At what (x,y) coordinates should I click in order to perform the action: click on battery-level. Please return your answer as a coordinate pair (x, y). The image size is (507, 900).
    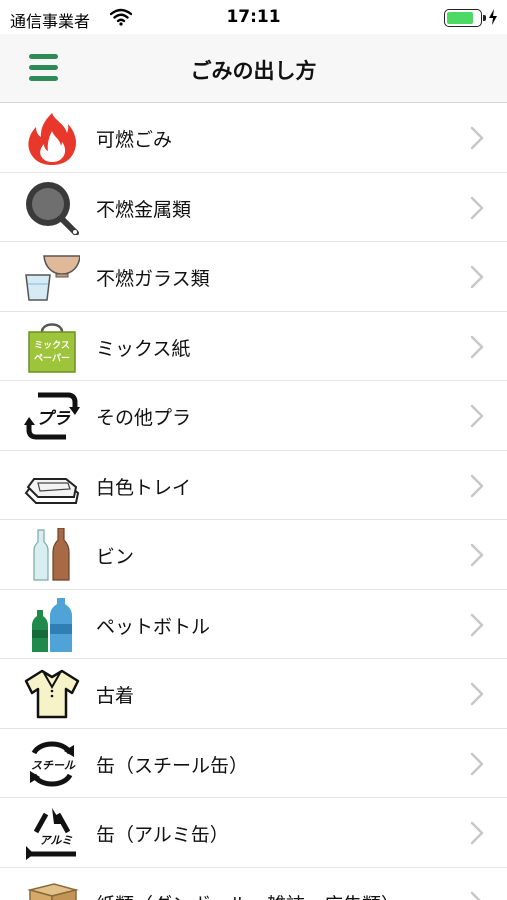
    Looking at the image, I should click on (460, 18).